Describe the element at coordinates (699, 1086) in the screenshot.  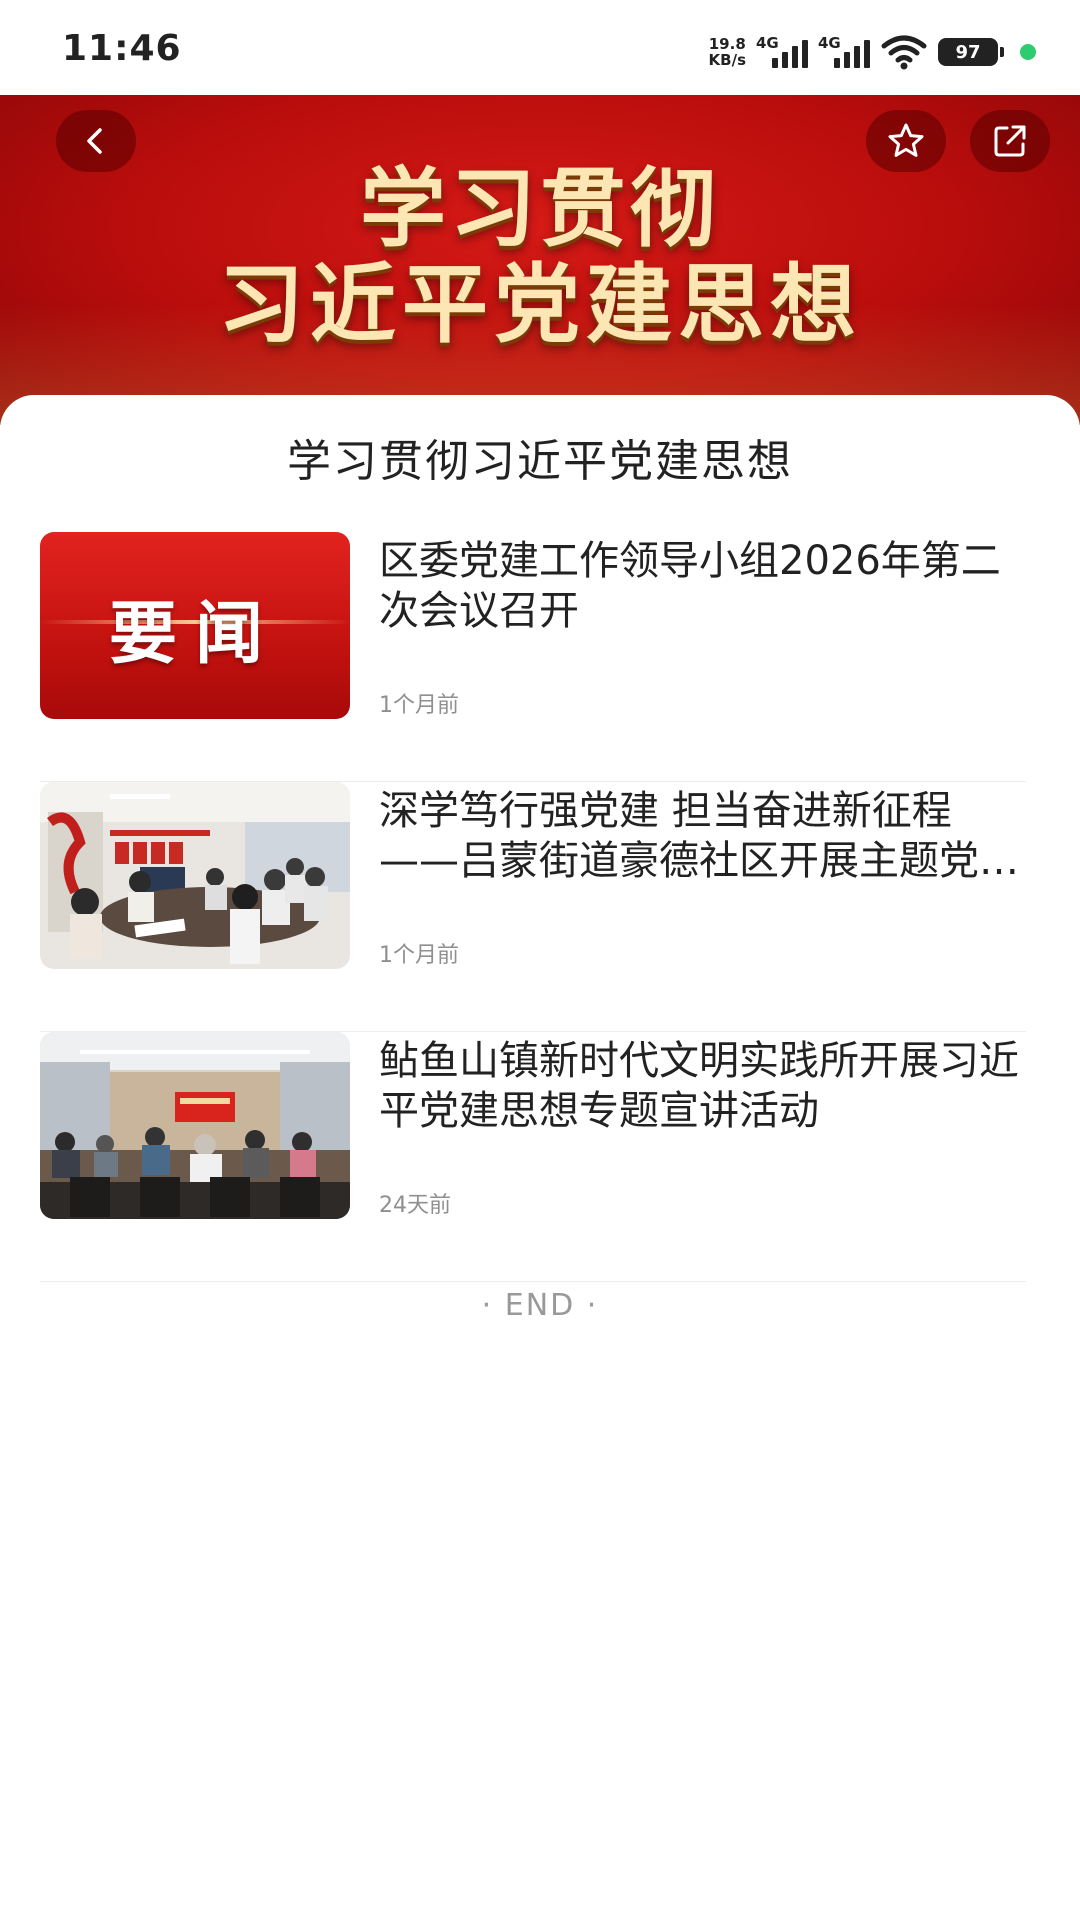
I see `item-title: 鲇鱼山镇新时代文明实践所开展习近平党建思想专题宣讲活动` at that location.